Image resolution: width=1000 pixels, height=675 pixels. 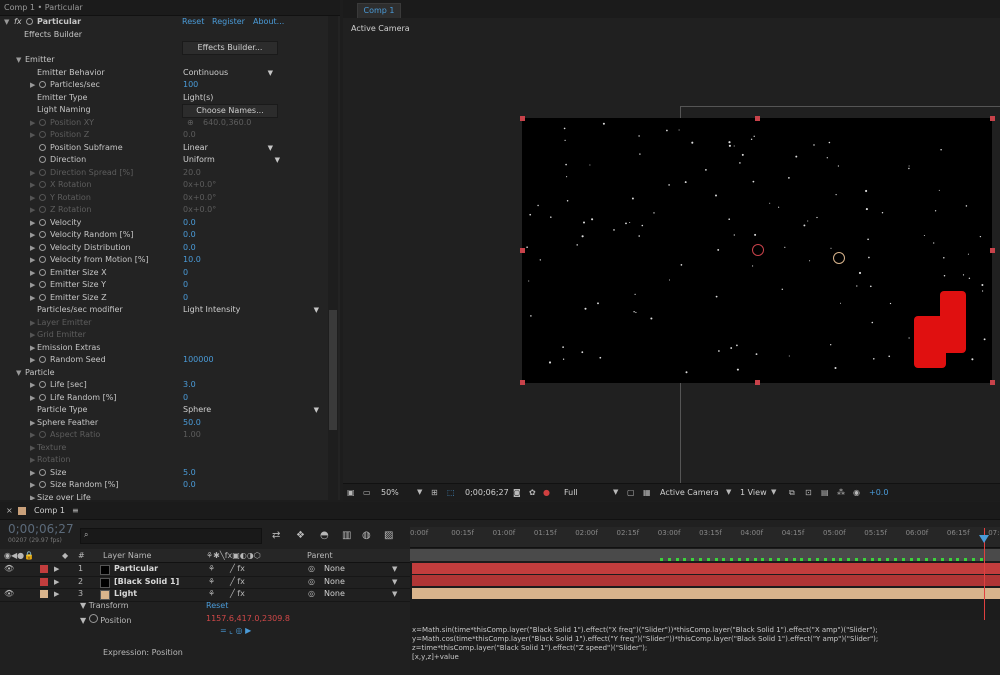 What do you see at coordinates (163, 348) in the screenshot?
I see `emission-extras-row: ▶ Emission Extras` at bounding box center [163, 348].